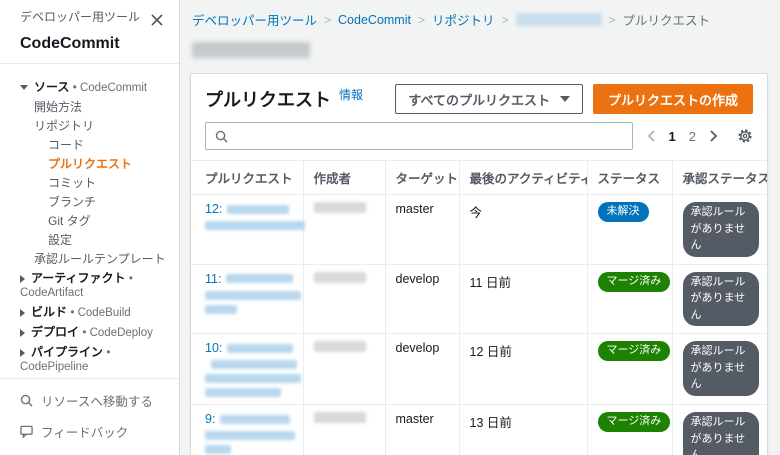 This screenshot has width=780, height=455. Describe the element at coordinates (213, 209) in the screenshot. I see `pull-request-link: 12:` at that location.